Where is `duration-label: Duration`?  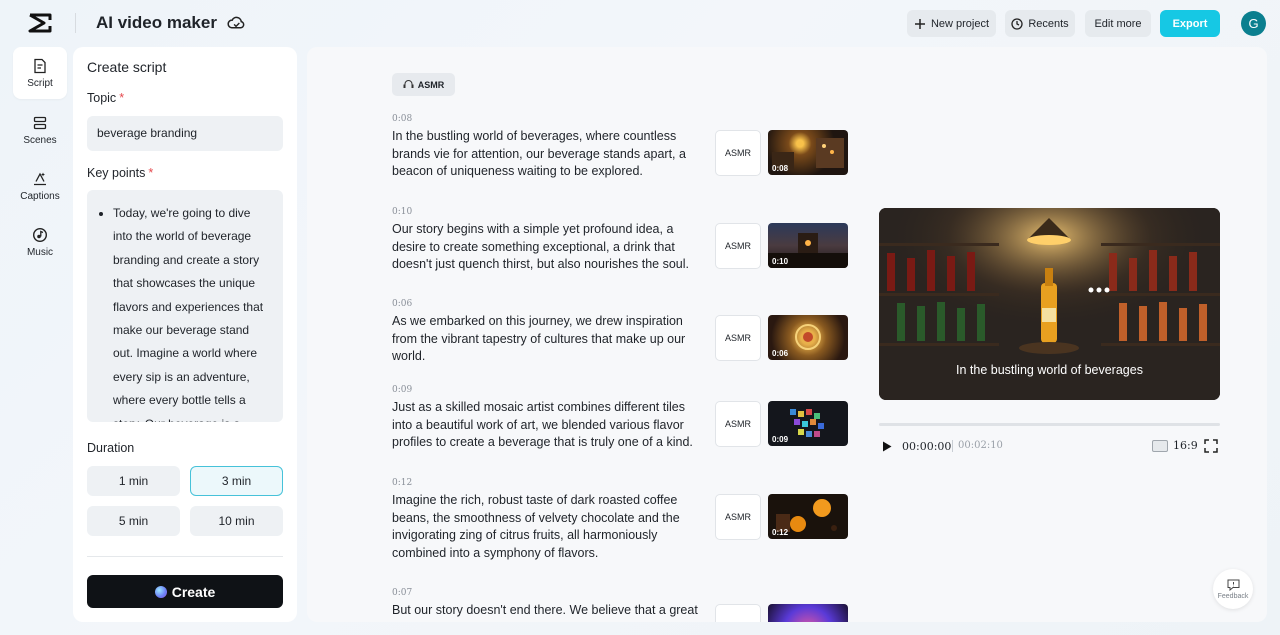
duration-label: Duration is located at coordinates (111, 448).